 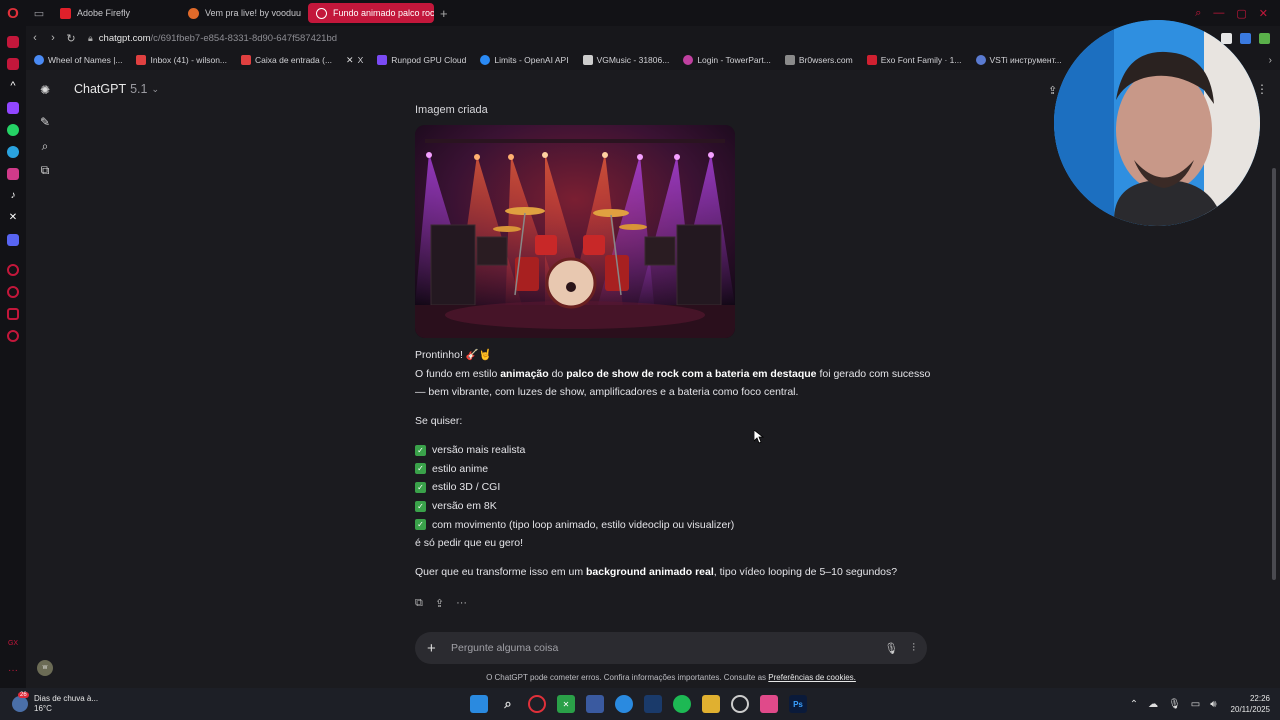 What do you see at coordinates (1157, 123) in the screenshot?
I see `webcam-person-image` at bounding box center [1157, 123].